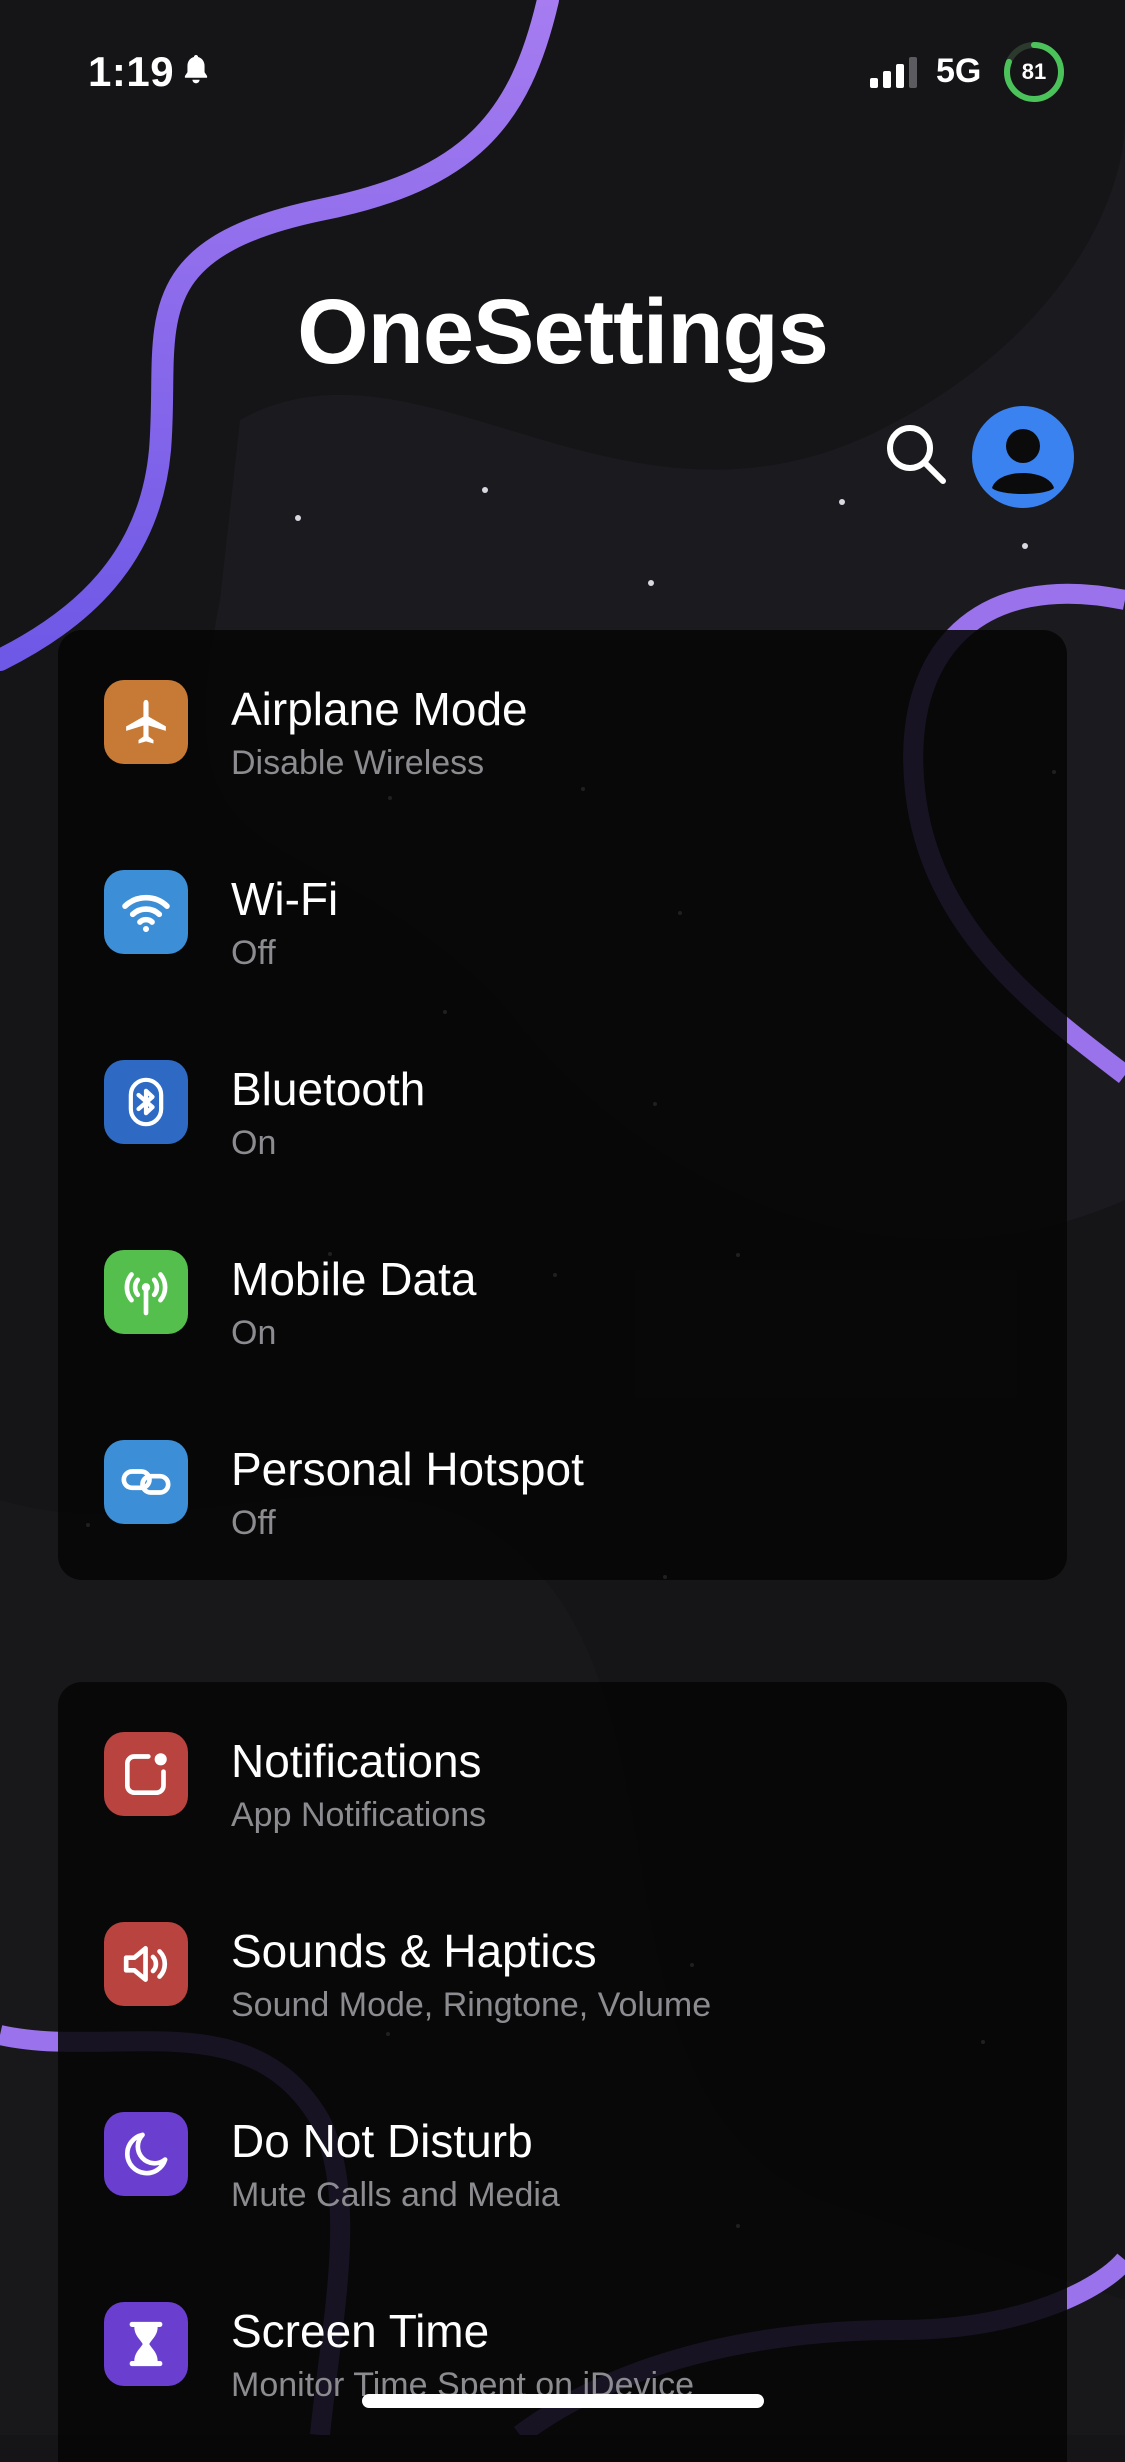  I want to click on bell-icon, so click(196, 69).